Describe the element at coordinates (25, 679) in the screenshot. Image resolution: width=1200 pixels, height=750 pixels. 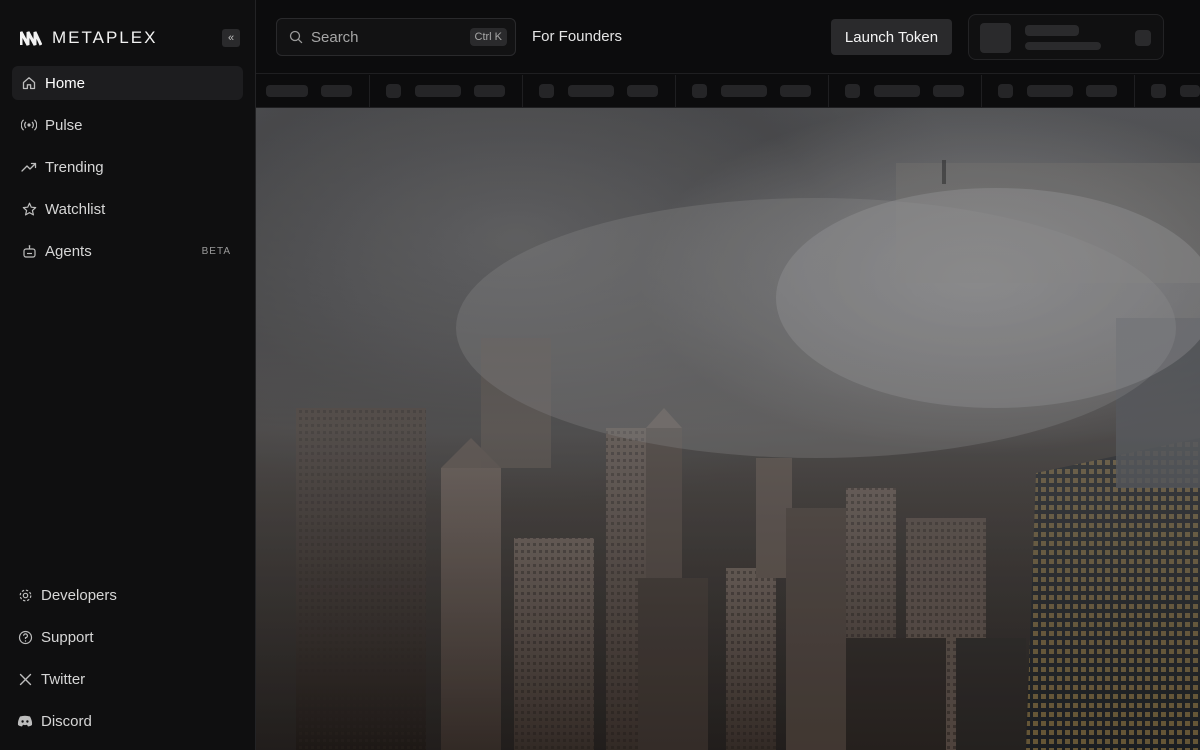
I see `x-icon` at that location.